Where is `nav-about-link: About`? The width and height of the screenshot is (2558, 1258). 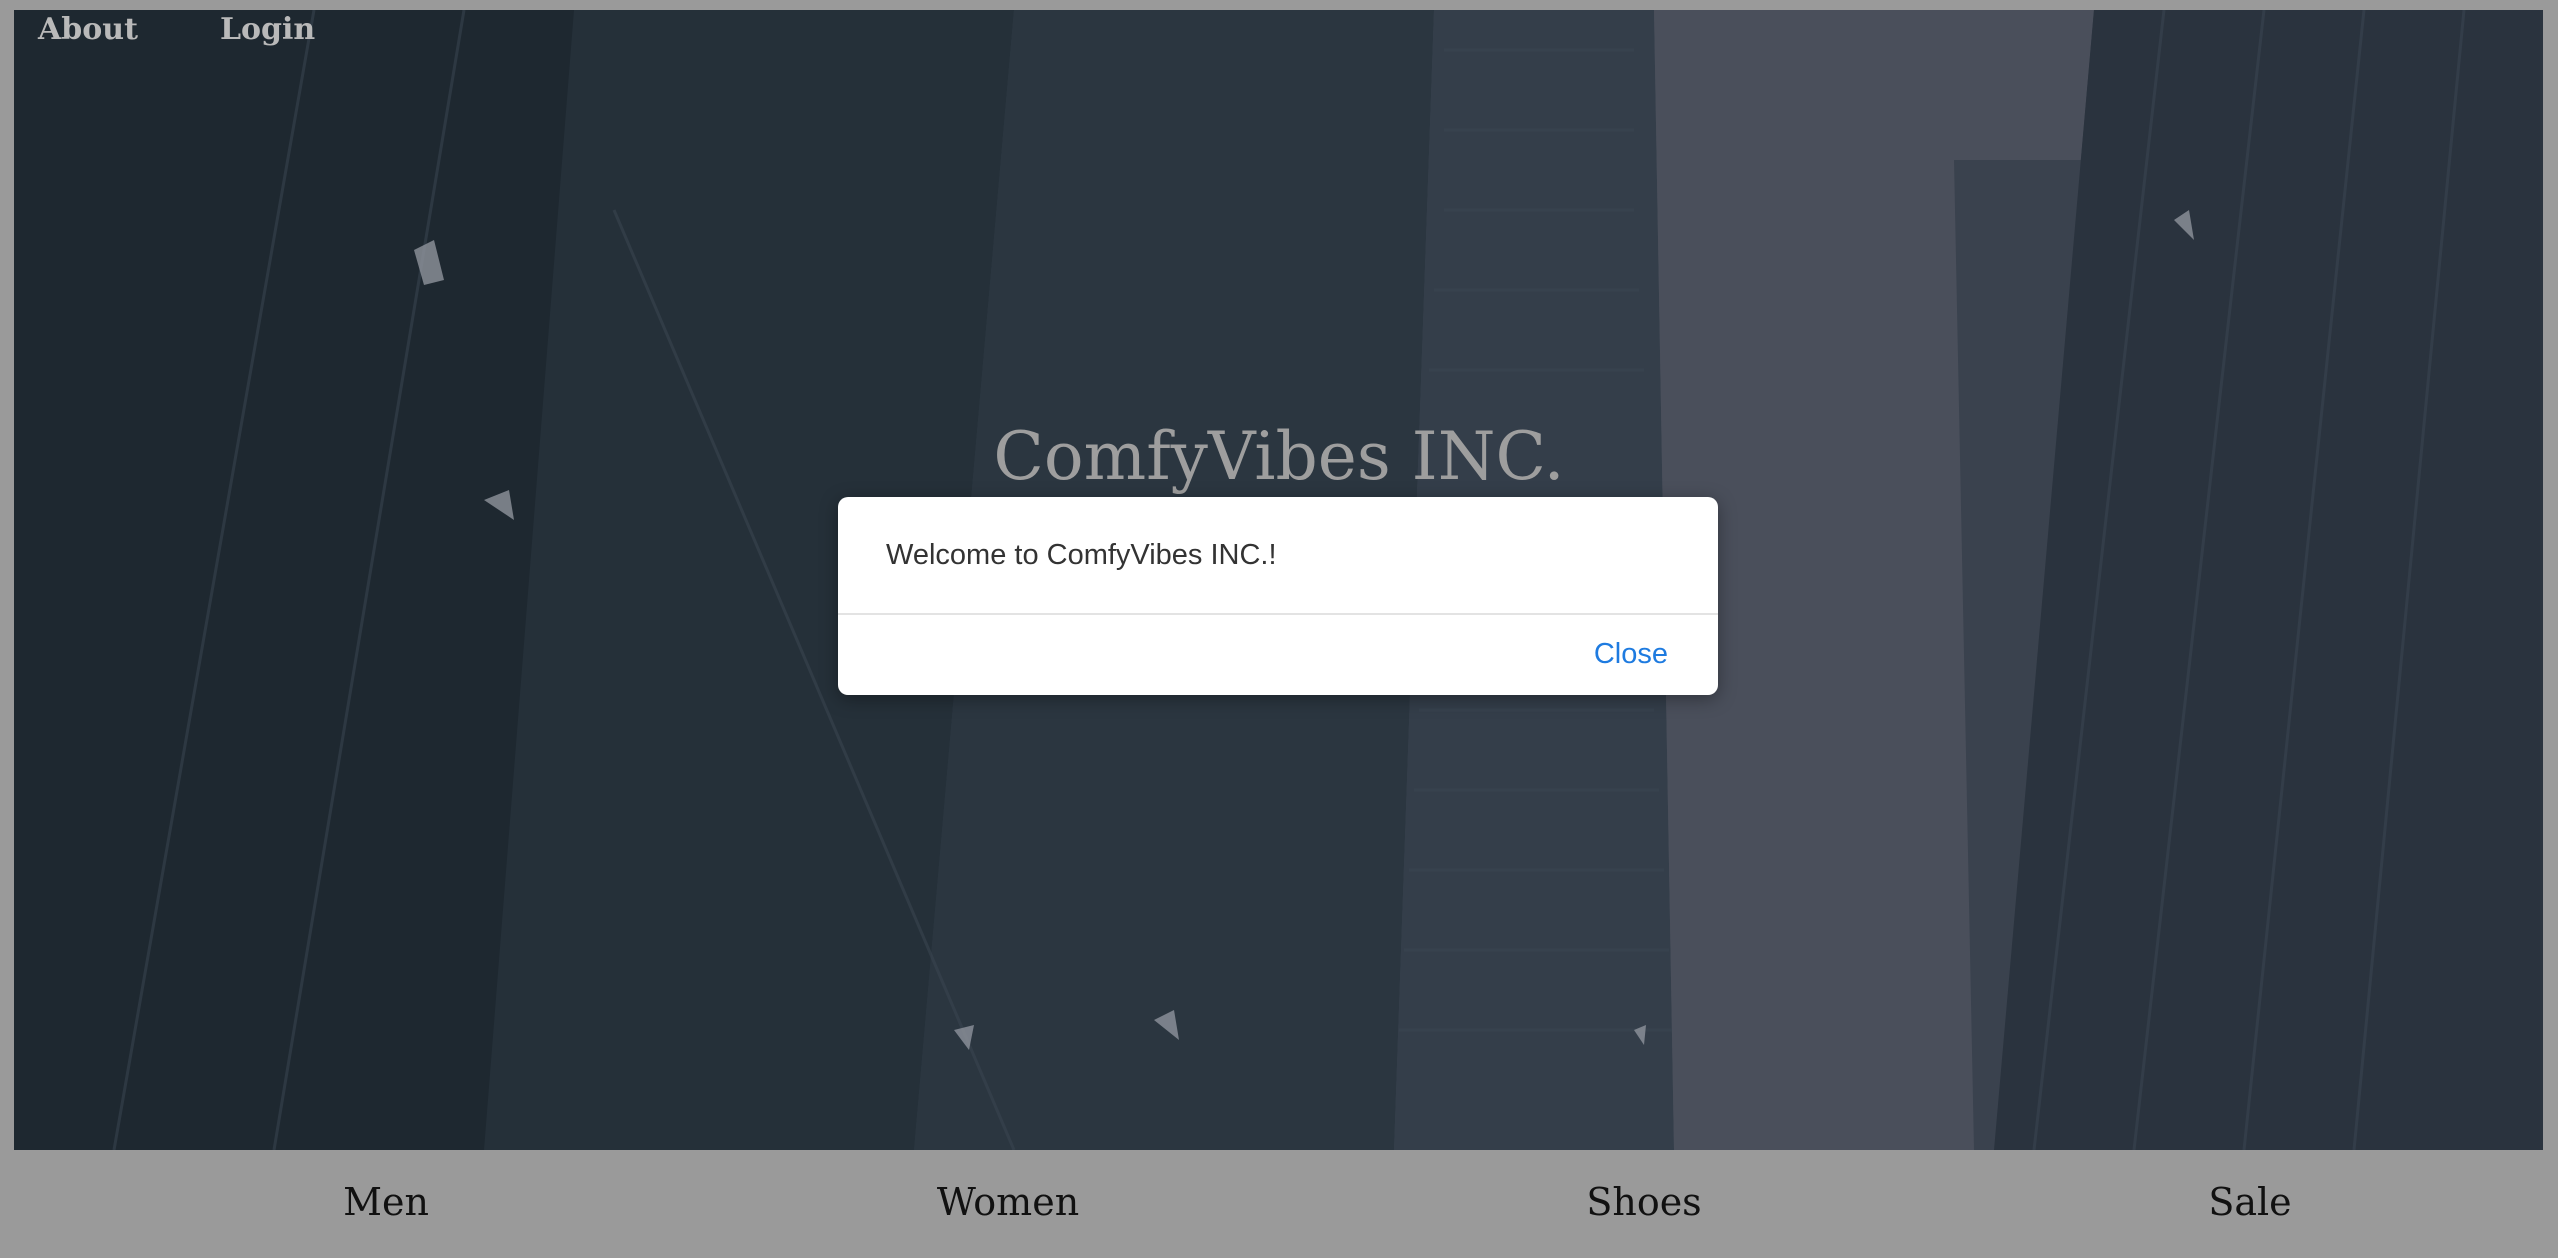
nav-about-link: About is located at coordinates (88, 29).